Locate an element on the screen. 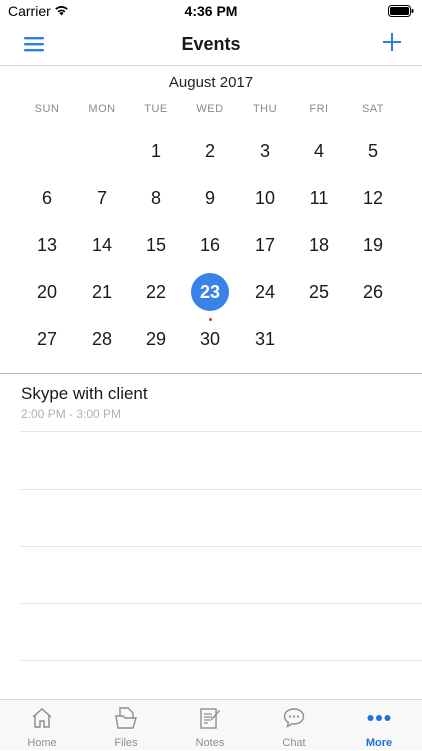  calendar-day: 21 is located at coordinates (102, 292).